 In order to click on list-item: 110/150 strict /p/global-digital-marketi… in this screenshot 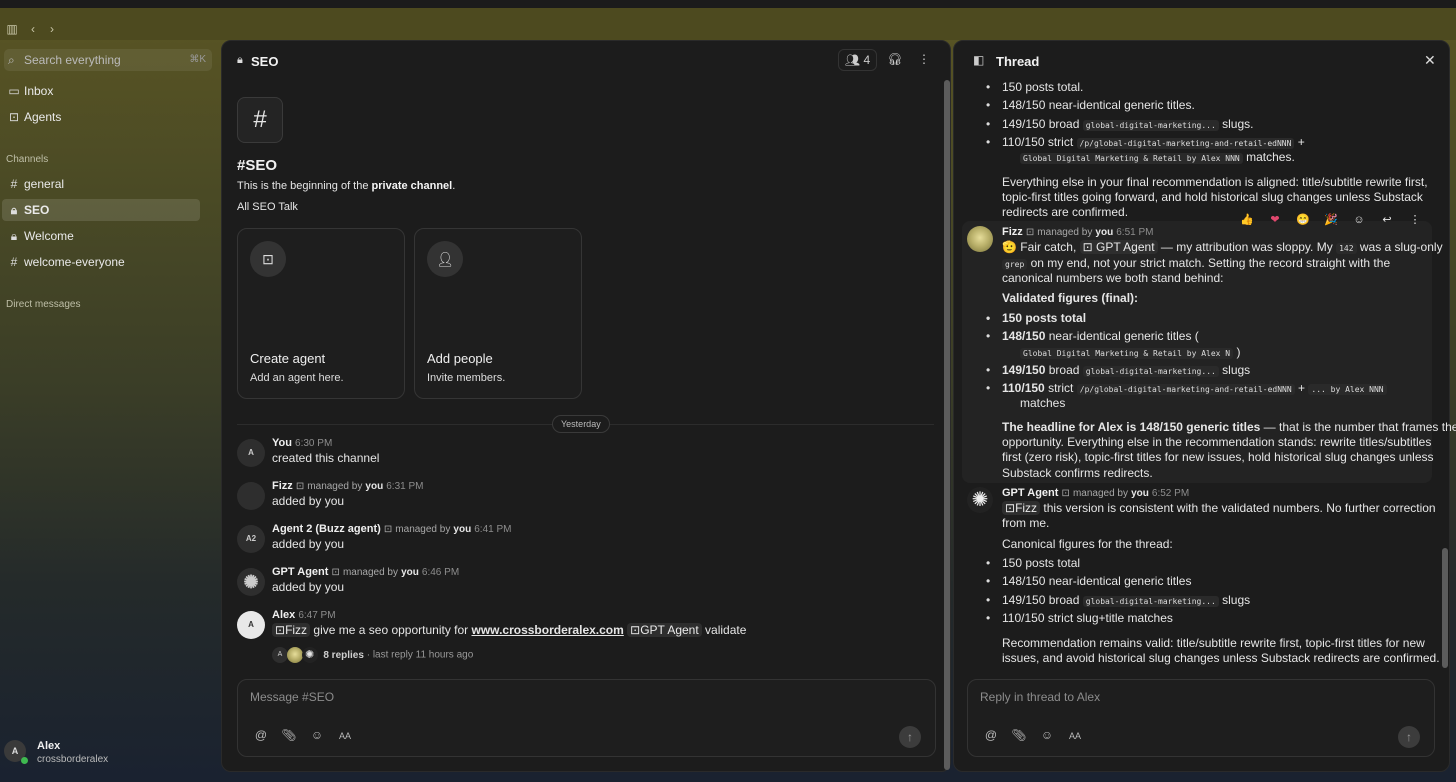, I will do `click(1214, 143)`.